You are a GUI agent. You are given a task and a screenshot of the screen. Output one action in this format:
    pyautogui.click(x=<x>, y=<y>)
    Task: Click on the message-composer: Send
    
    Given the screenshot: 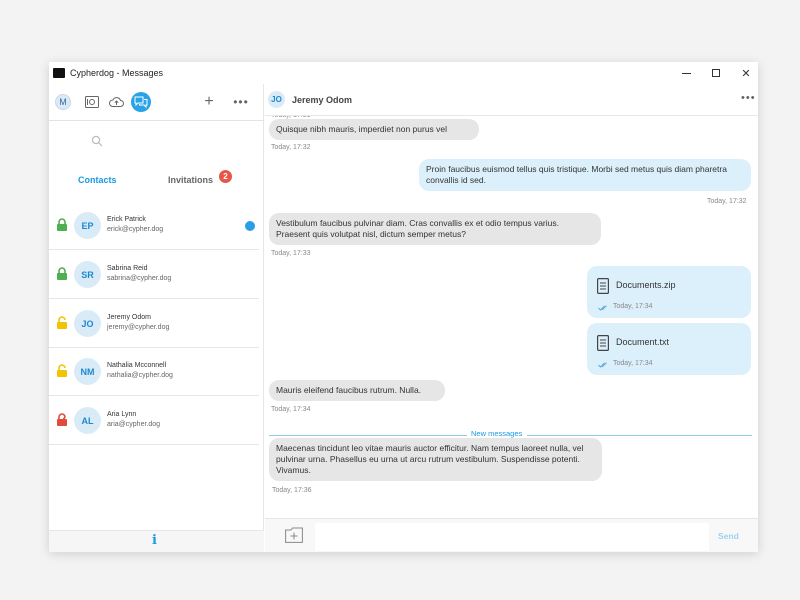 What is the action you would take?
    pyautogui.click(x=511, y=535)
    